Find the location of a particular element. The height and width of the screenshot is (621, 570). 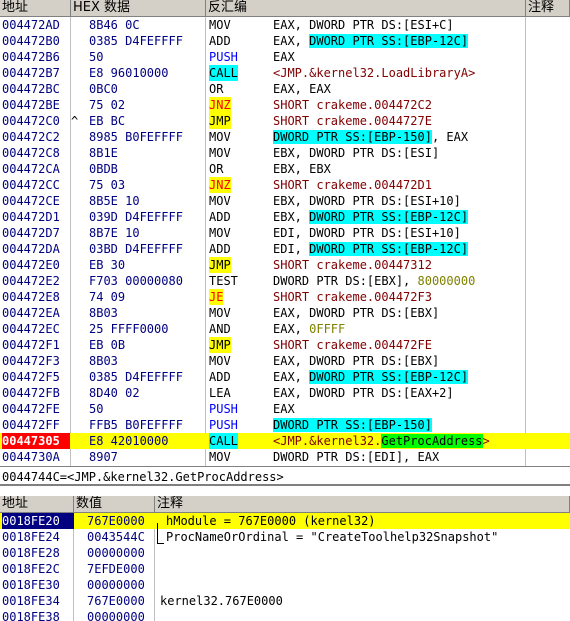

instruction-address: 004472CA is located at coordinates (36, 169).